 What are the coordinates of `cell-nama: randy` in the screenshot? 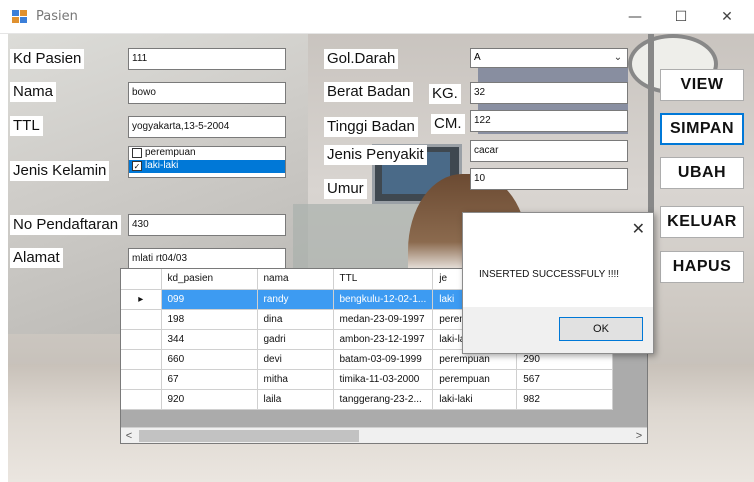 It's located at (295, 299).